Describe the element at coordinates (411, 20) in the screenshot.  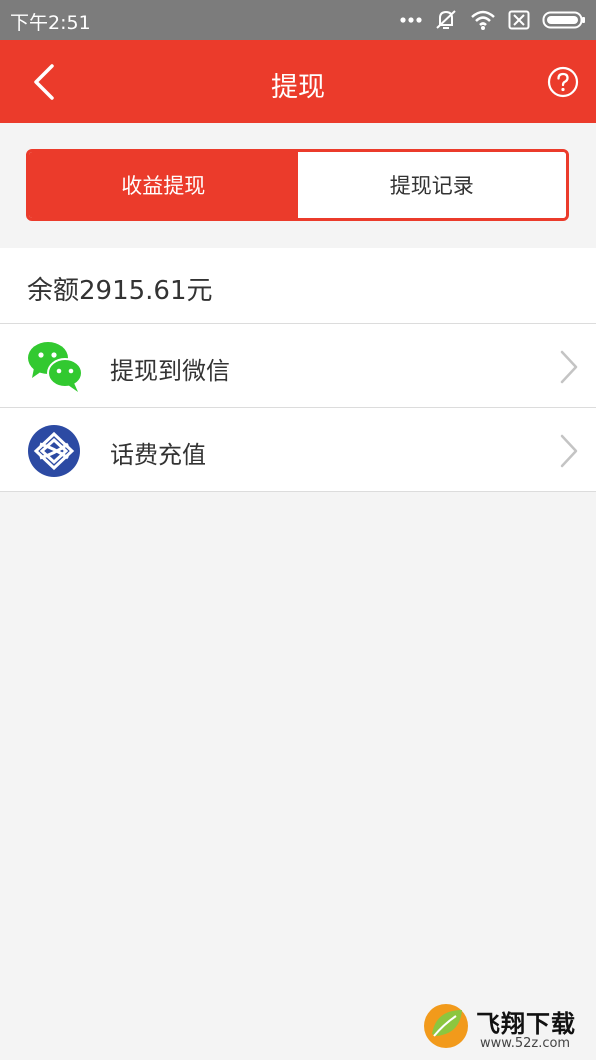
I see `more-dots-icon` at that location.